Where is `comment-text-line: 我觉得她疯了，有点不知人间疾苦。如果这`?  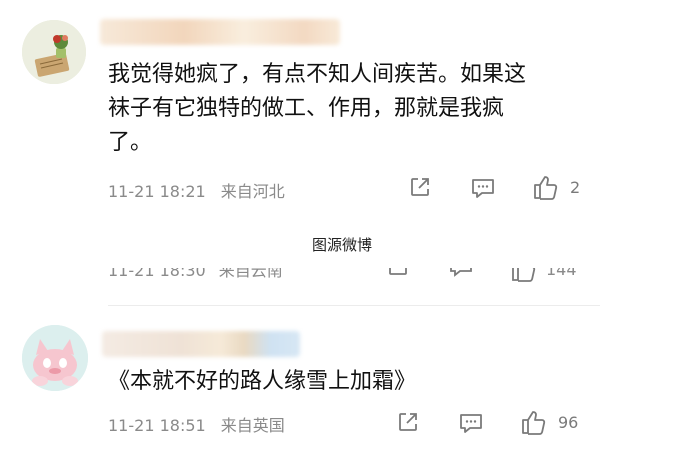
comment-text-line: 我觉得她疯了，有点不知人间疾苦。如果这 is located at coordinates (317, 74).